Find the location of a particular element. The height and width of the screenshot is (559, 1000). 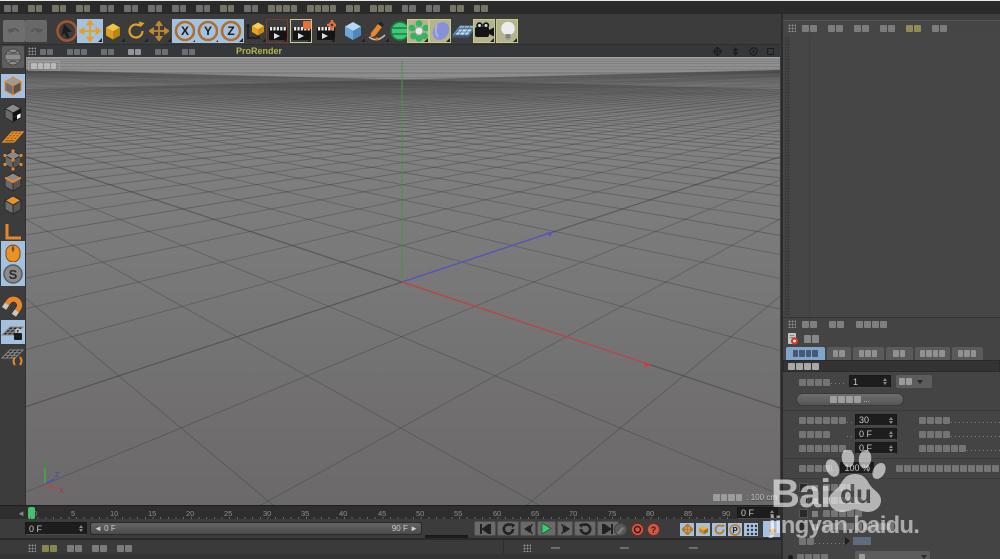

svg-text: du is located at coordinates (856, 494).